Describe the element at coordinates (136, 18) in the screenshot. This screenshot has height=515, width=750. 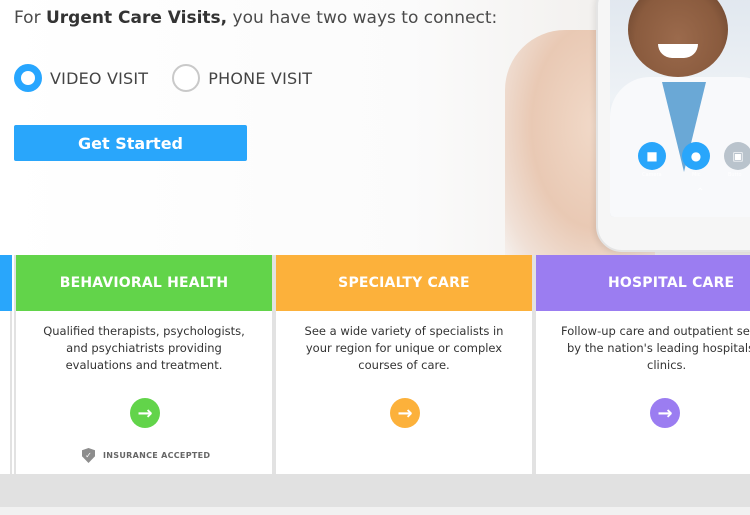
I see `intro-bold: Urgent Care Visits,` at that location.